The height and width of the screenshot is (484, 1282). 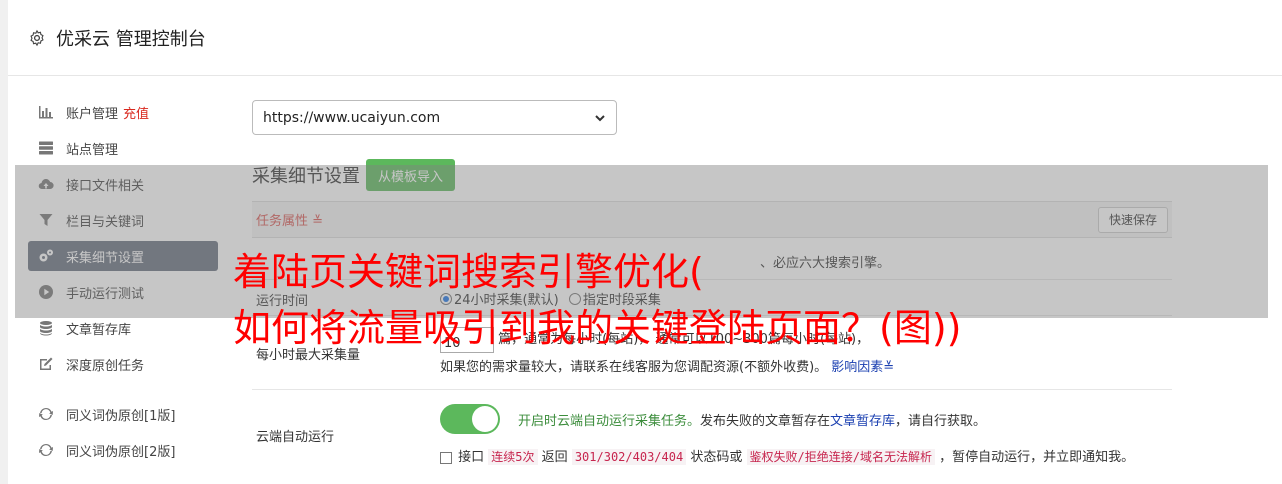 What do you see at coordinates (46, 112) in the screenshot?
I see `bar-chart-icon` at bounding box center [46, 112].